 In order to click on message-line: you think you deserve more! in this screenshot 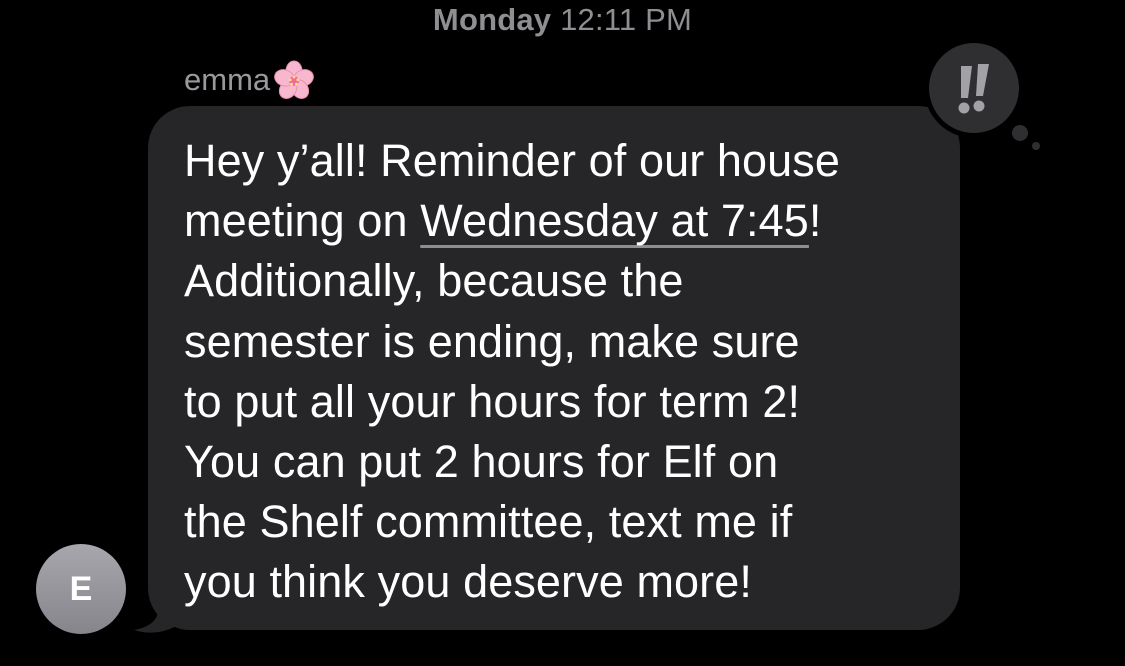, I will do `click(468, 582)`.